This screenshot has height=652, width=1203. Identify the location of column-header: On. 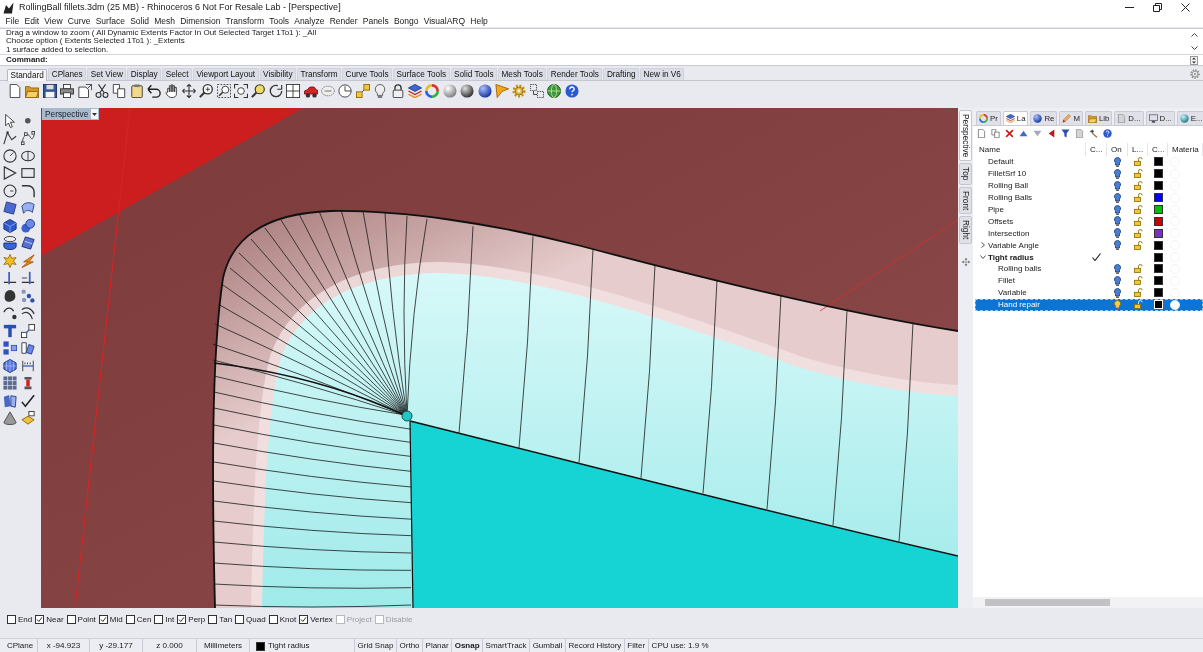
(1117, 149).